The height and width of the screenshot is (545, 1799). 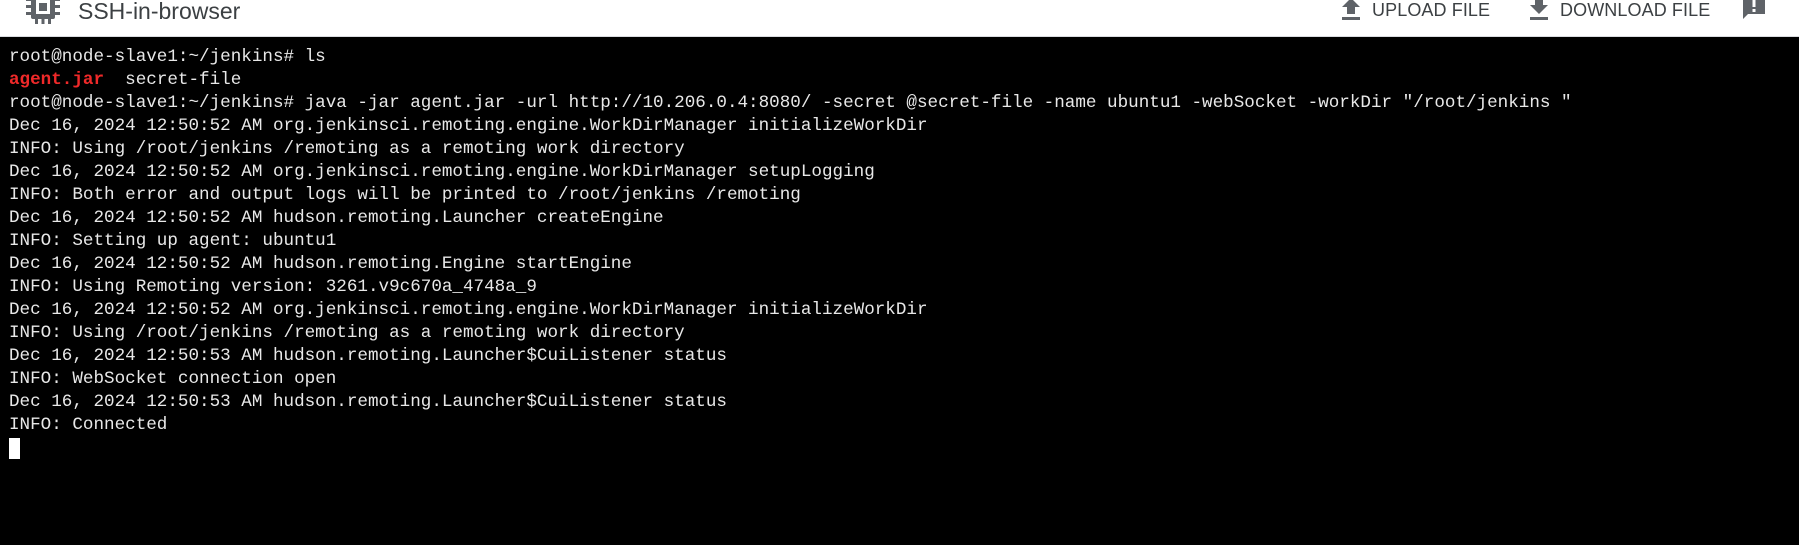 I want to click on download-file-button: DOWNLOAD FILE, so click(x=1619, y=12).